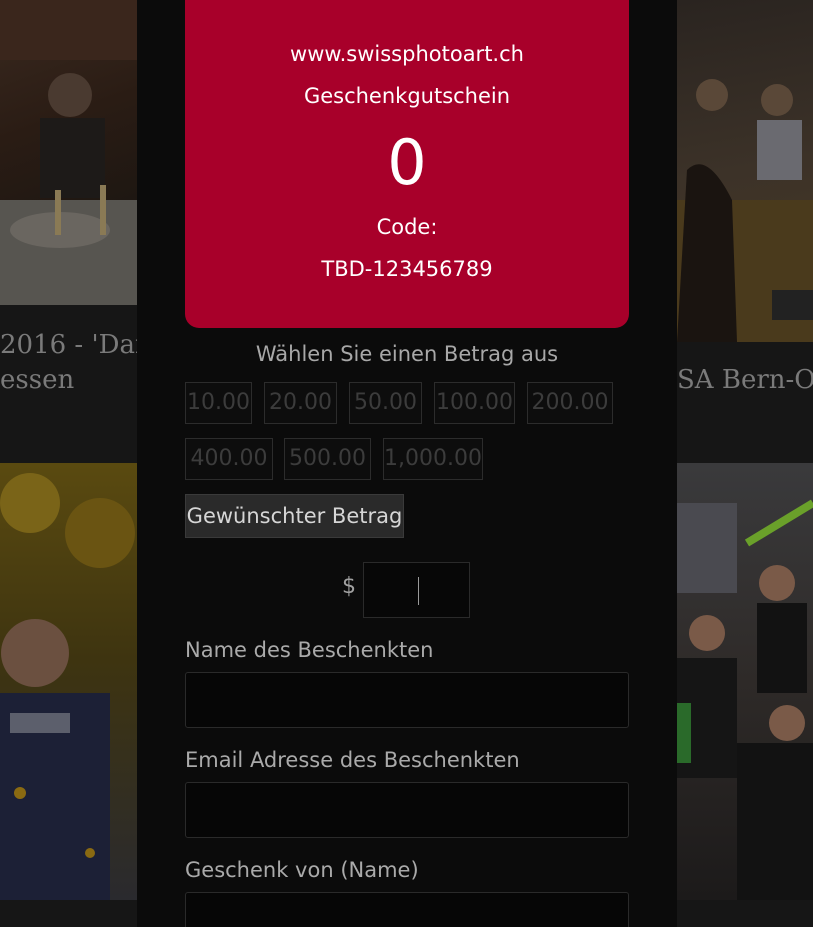  I want to click on gallery-caption-line-1: 2016 - 'Dan, so click(68, 345).